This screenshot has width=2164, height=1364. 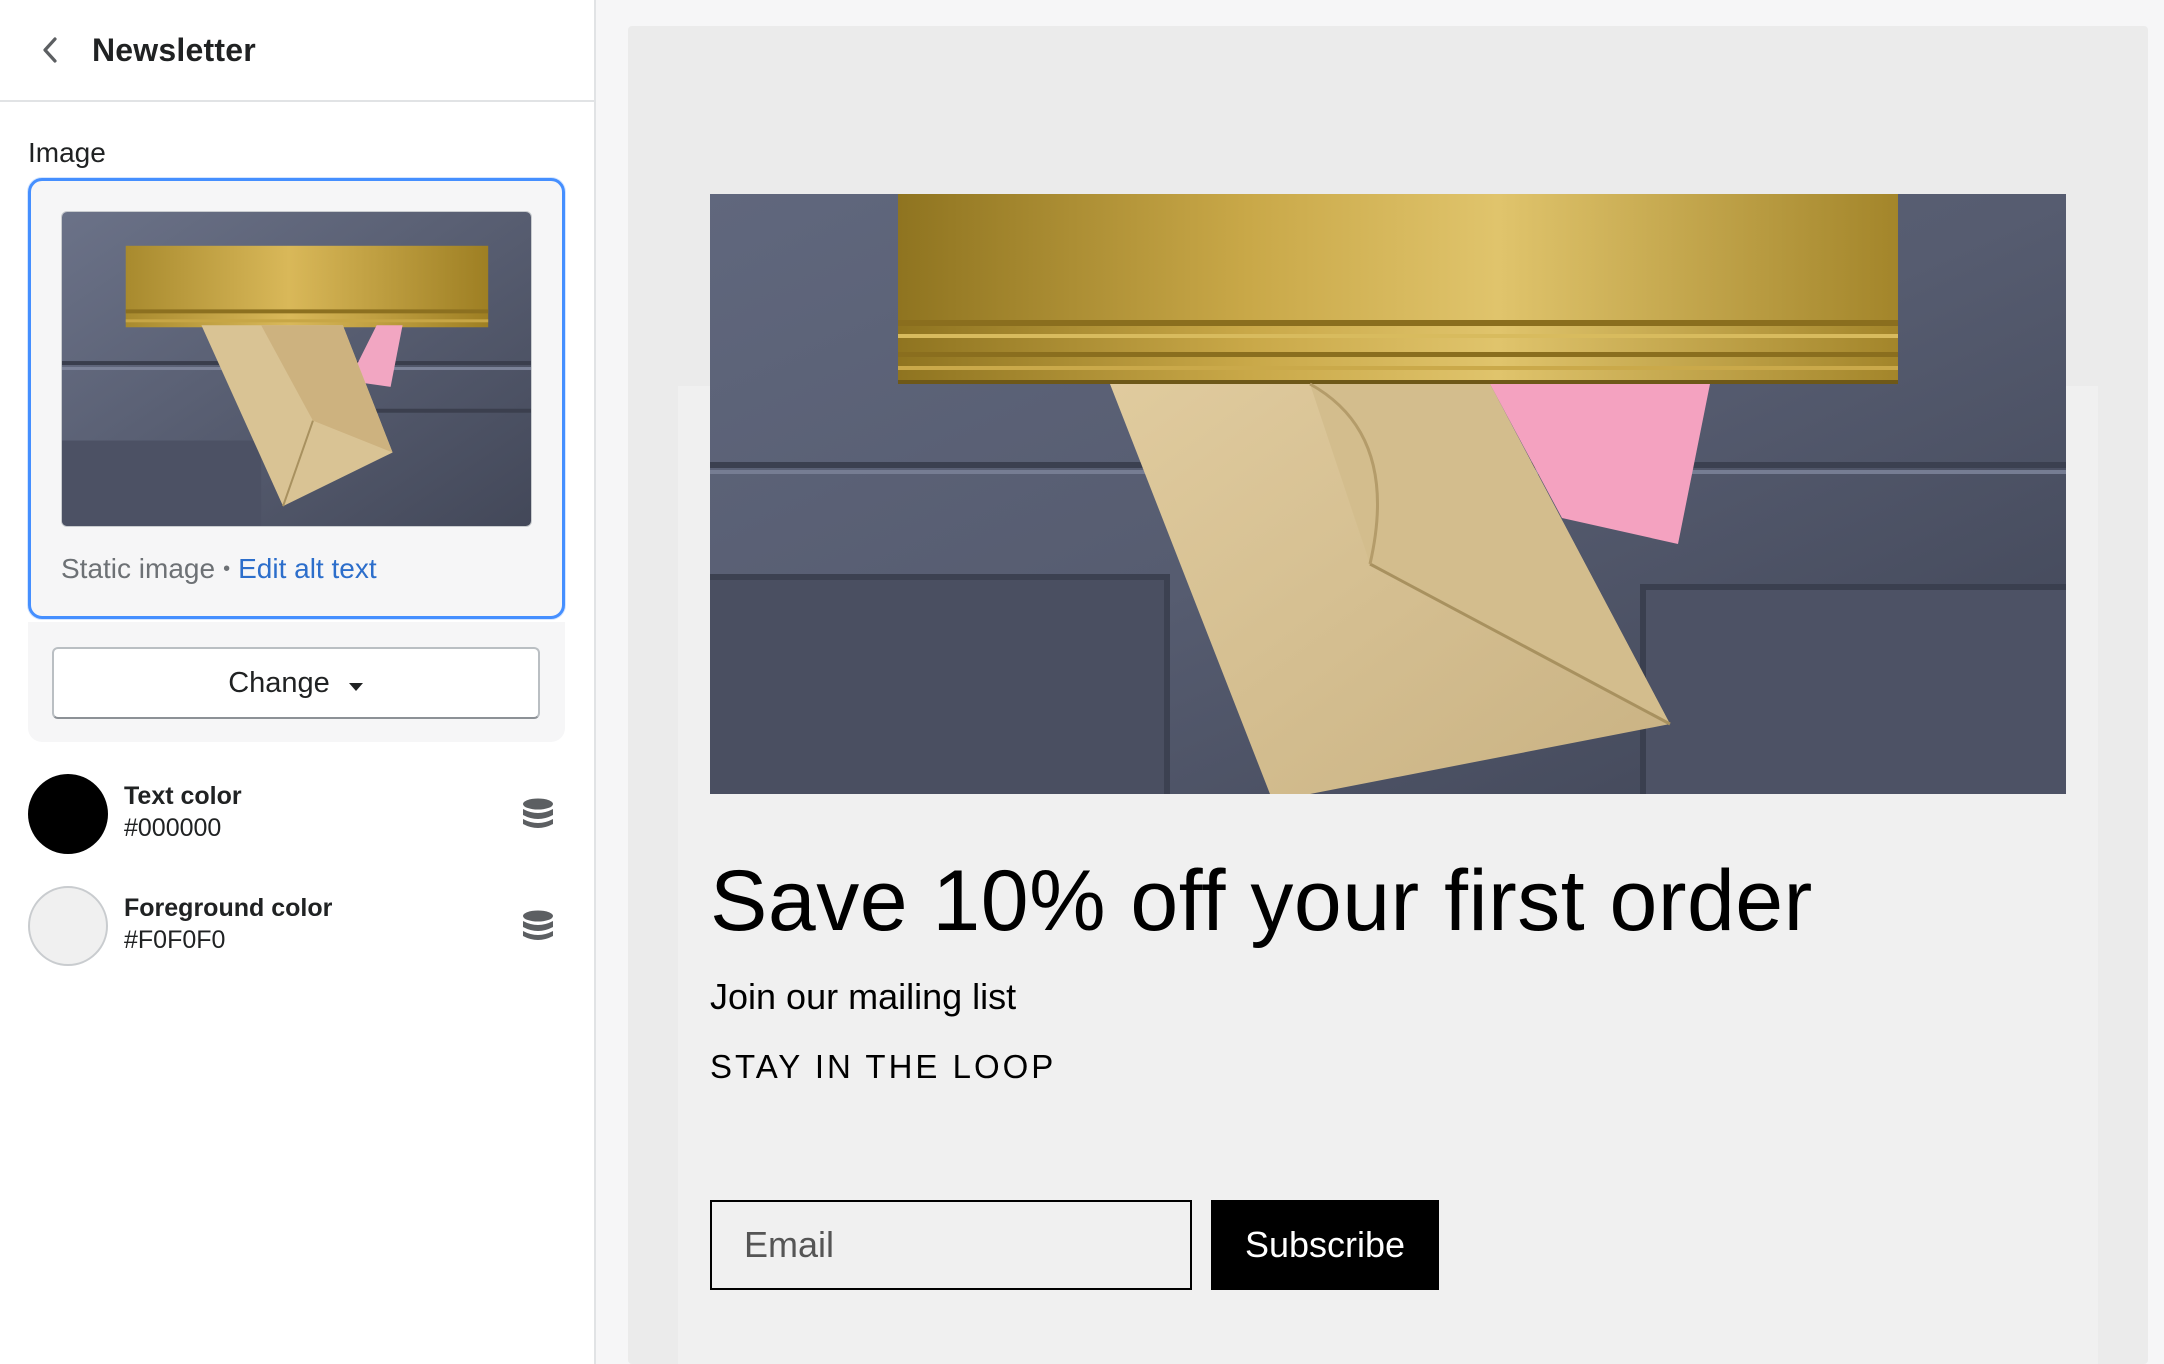 What do you see at coordinates (183, 796) in the screenshot?
I see `text-color-label: Text color` at bounding box center [183, 796].